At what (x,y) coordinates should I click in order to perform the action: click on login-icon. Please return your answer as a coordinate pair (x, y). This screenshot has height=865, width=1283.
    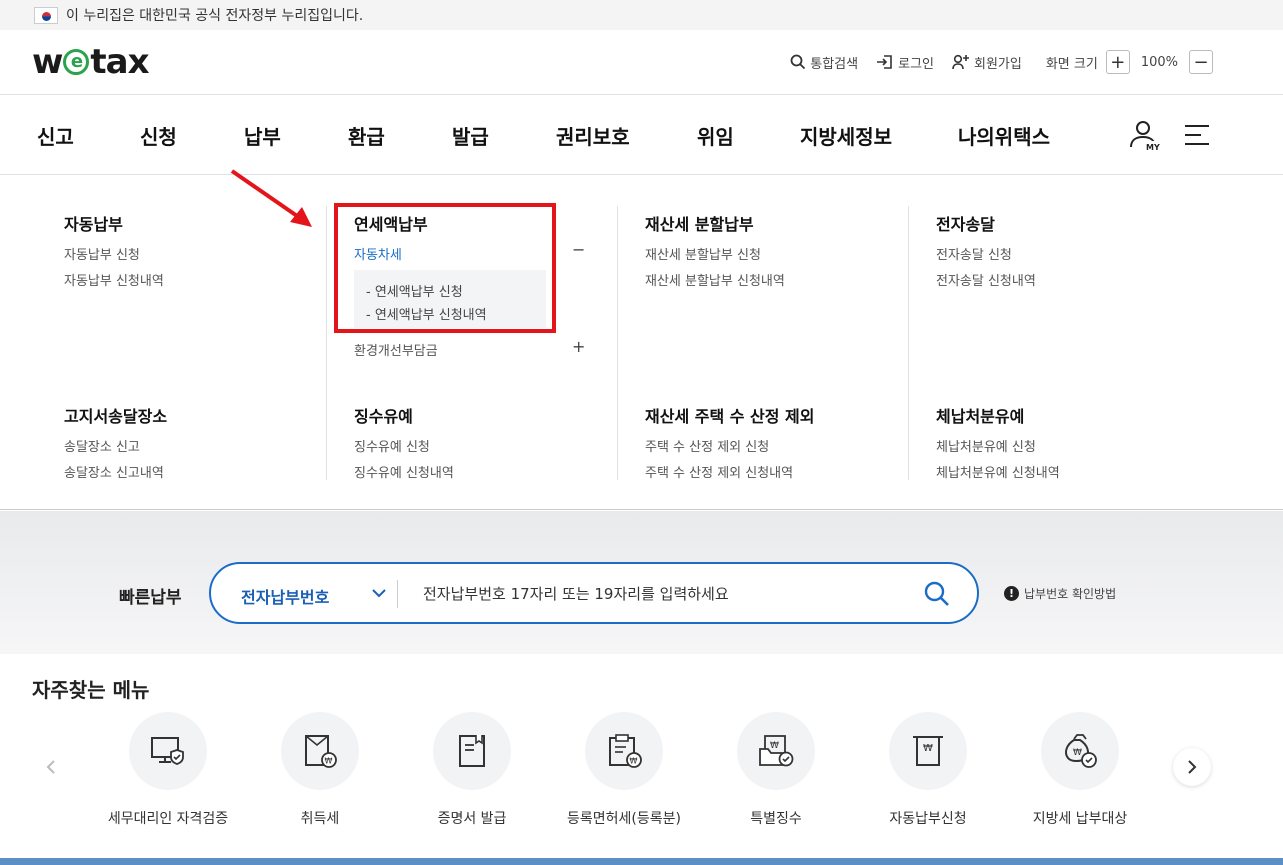
    Looking at the image, I should click on (884, 62).